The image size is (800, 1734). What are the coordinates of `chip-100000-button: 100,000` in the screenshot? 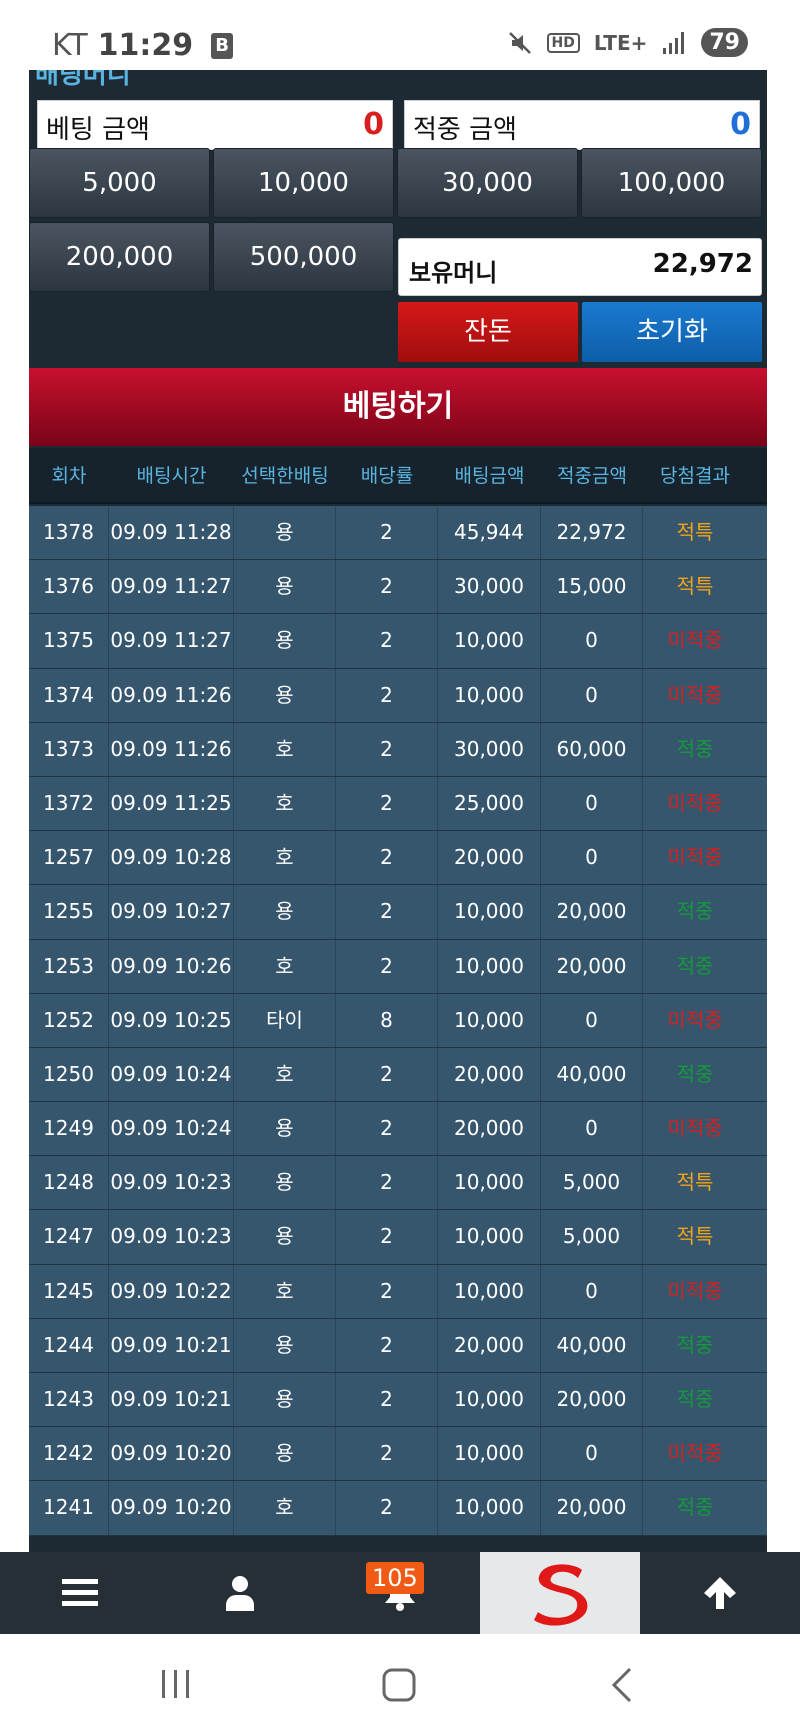 It's located at (671, 183).